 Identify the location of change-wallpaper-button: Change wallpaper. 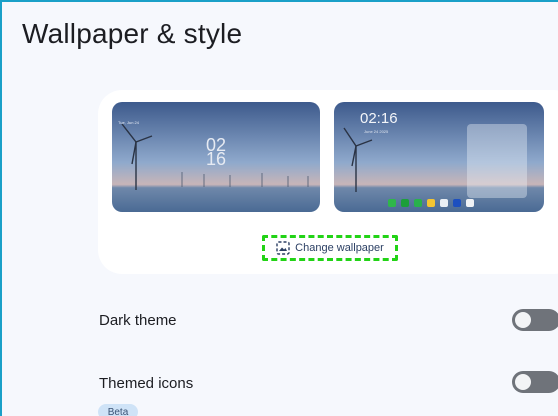
(330, 248).